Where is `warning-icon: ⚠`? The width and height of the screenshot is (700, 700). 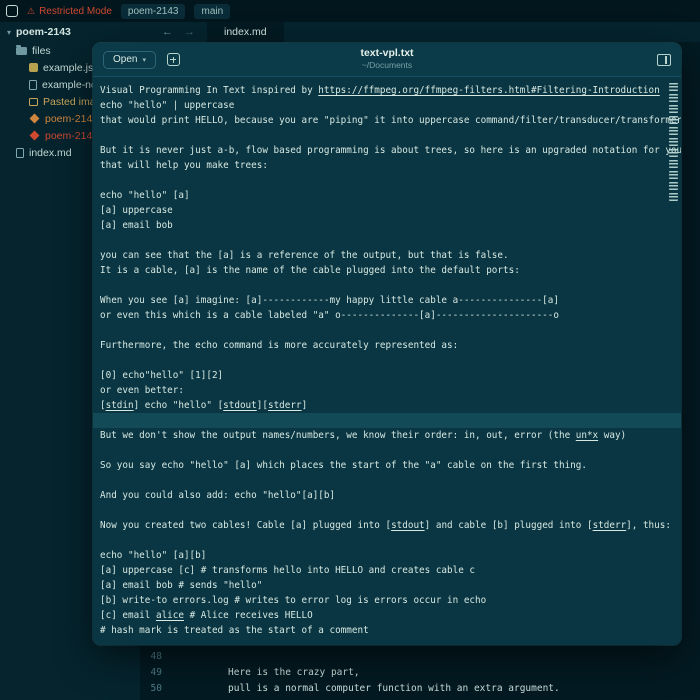
warning-icon: ⚠ is located at coordinates (31, 10).